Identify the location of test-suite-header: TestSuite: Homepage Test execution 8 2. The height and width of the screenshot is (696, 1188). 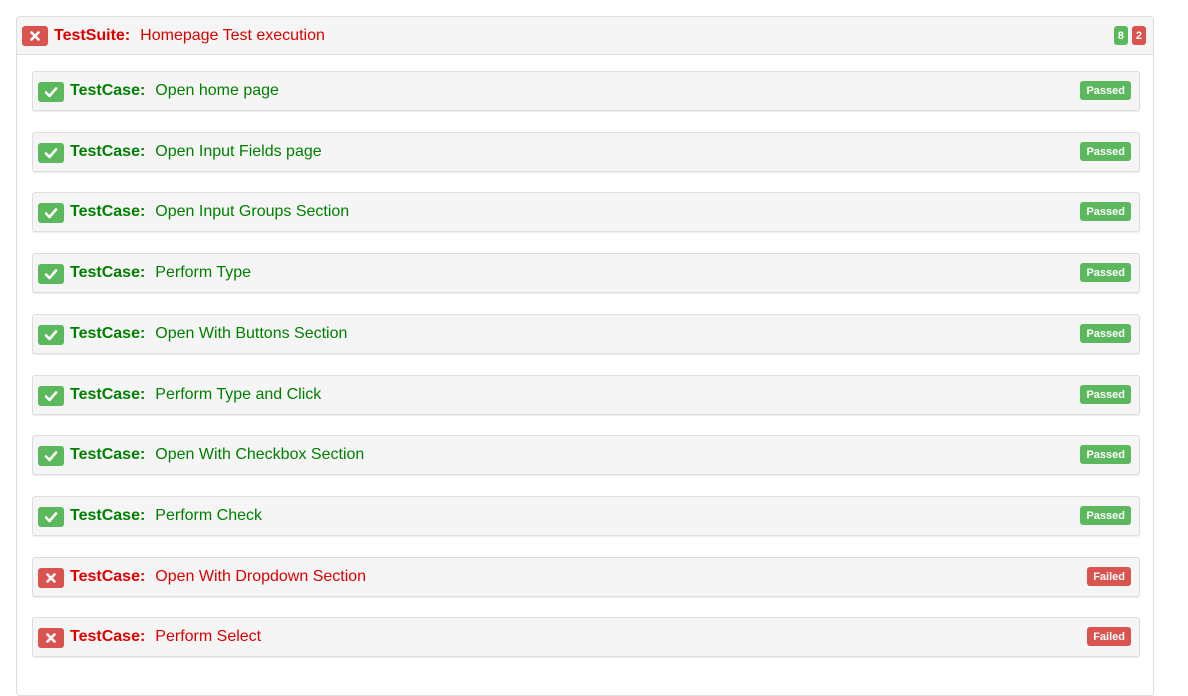
(585, 36).